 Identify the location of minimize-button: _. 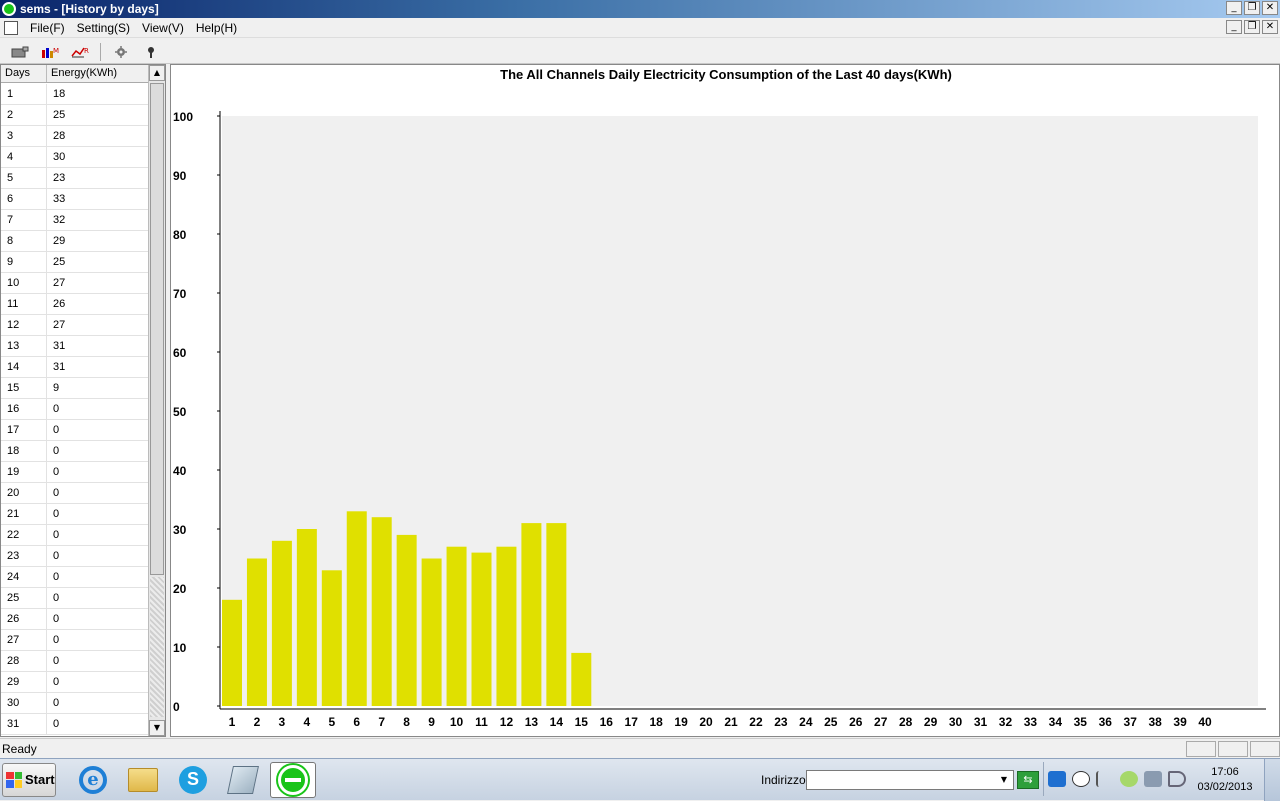
(1234, 8).